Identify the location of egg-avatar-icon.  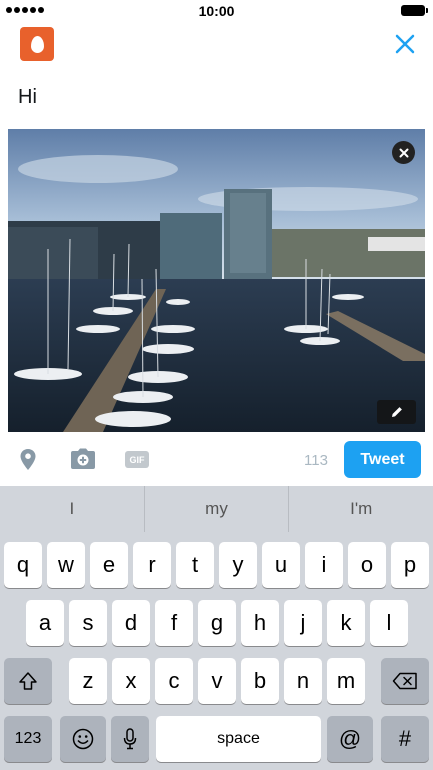
(37, 44).